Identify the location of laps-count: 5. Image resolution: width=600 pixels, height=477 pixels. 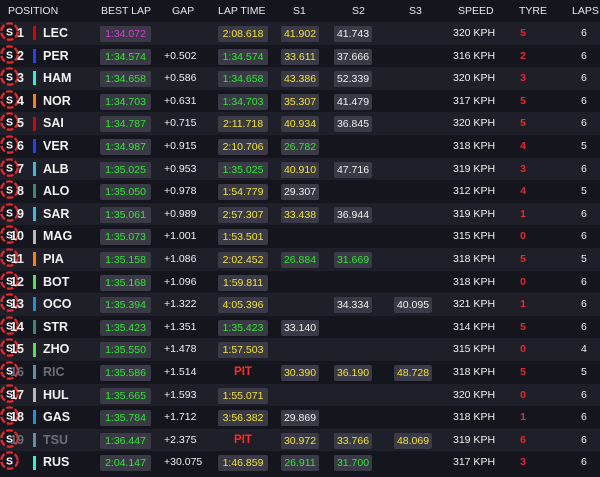
(584, 191).